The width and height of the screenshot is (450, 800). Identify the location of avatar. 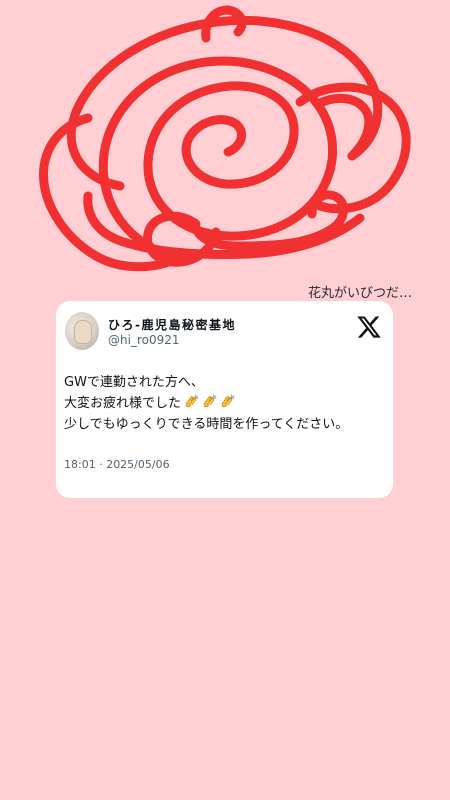
(82, 331).